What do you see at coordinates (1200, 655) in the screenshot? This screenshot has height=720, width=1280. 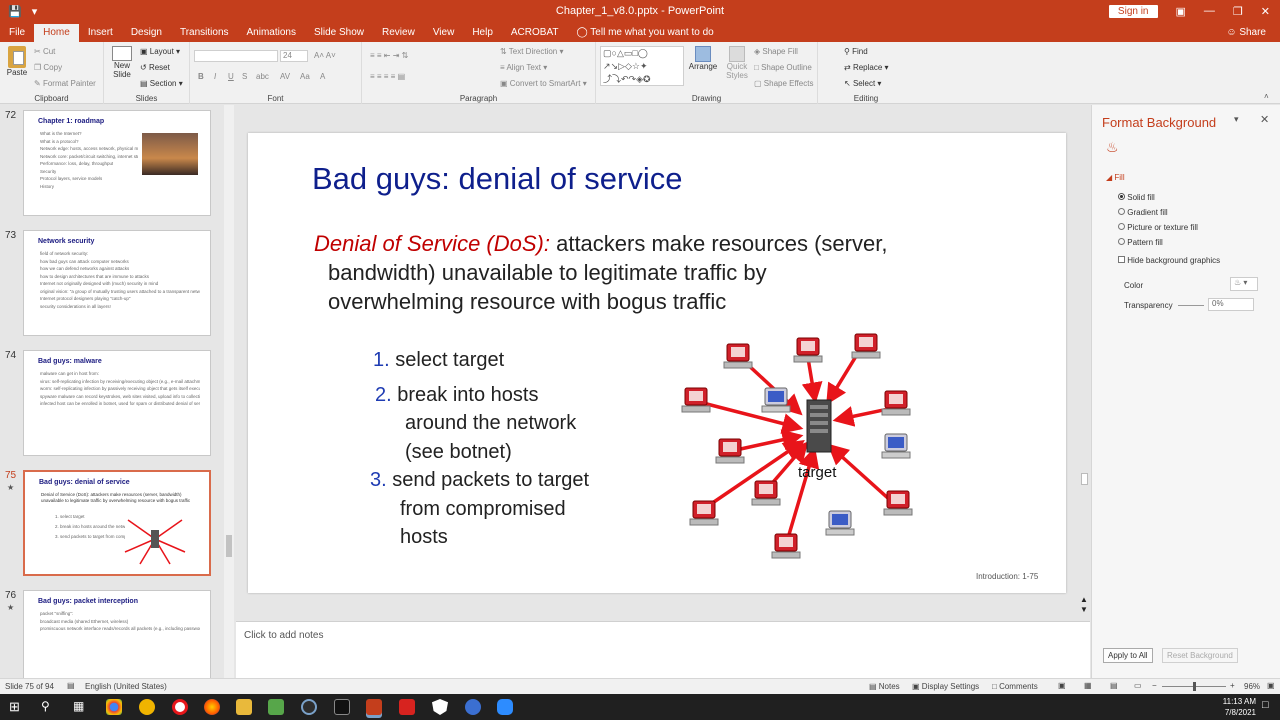 I see `reset-background-button: Reset Background` at bounding box center [1200, 655].